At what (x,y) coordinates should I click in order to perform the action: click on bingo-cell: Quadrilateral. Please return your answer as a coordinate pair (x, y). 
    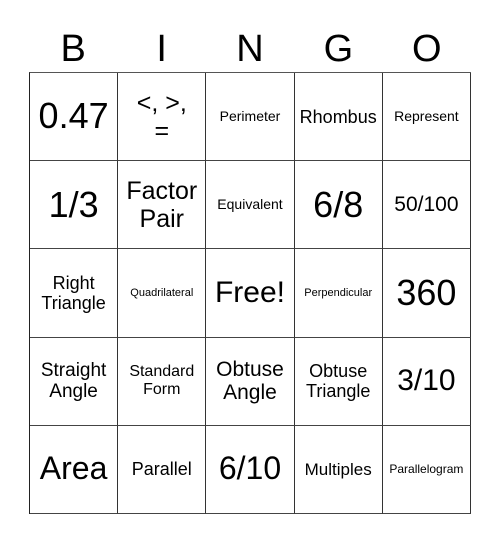
    Looking at the image, I should click on (162, 293).